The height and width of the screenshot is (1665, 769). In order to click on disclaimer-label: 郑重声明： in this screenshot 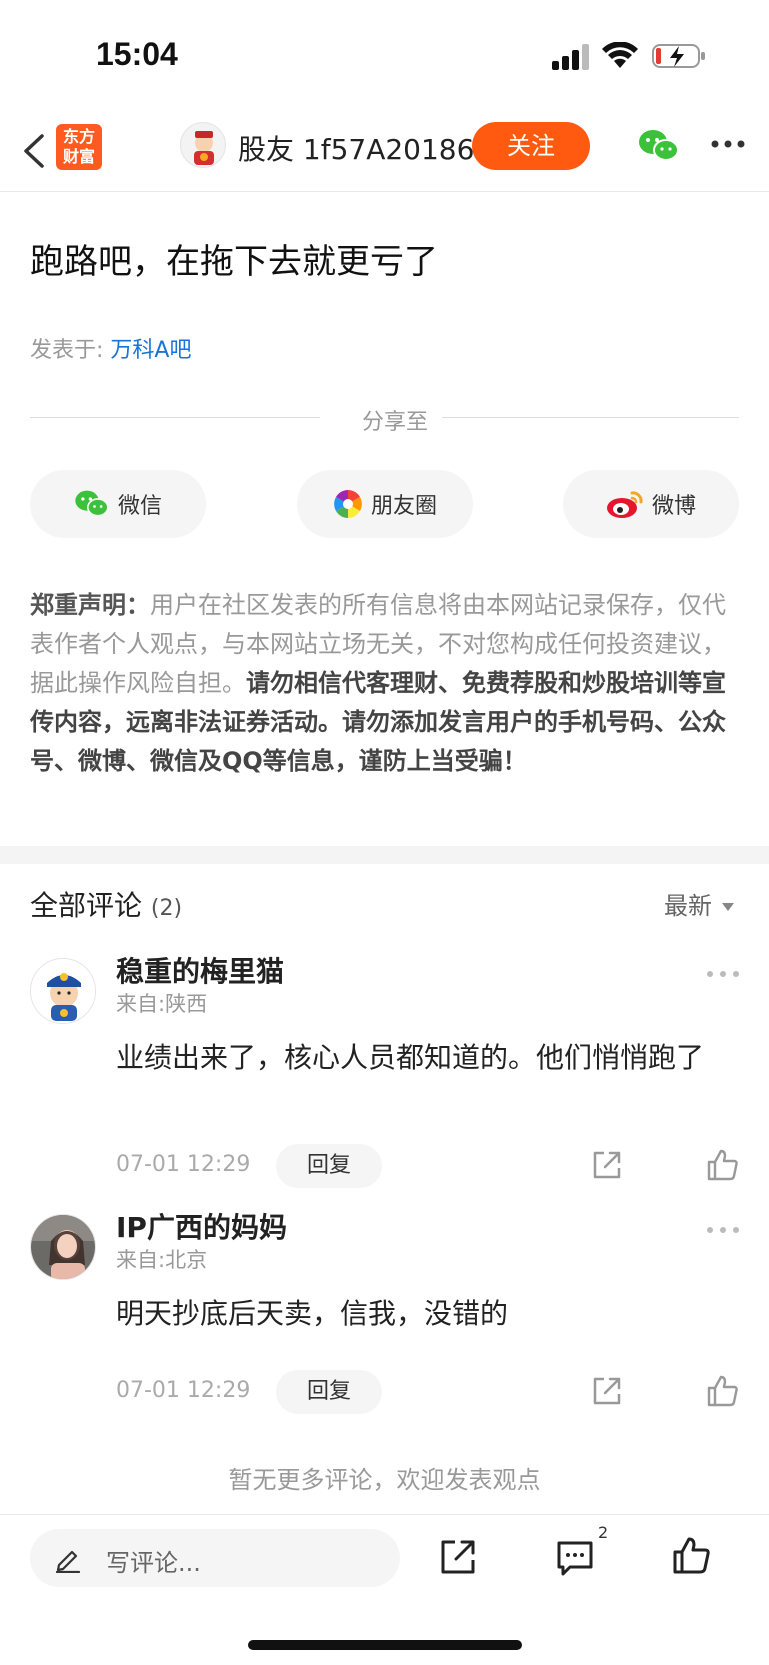, I will do `click(90, 605)`.